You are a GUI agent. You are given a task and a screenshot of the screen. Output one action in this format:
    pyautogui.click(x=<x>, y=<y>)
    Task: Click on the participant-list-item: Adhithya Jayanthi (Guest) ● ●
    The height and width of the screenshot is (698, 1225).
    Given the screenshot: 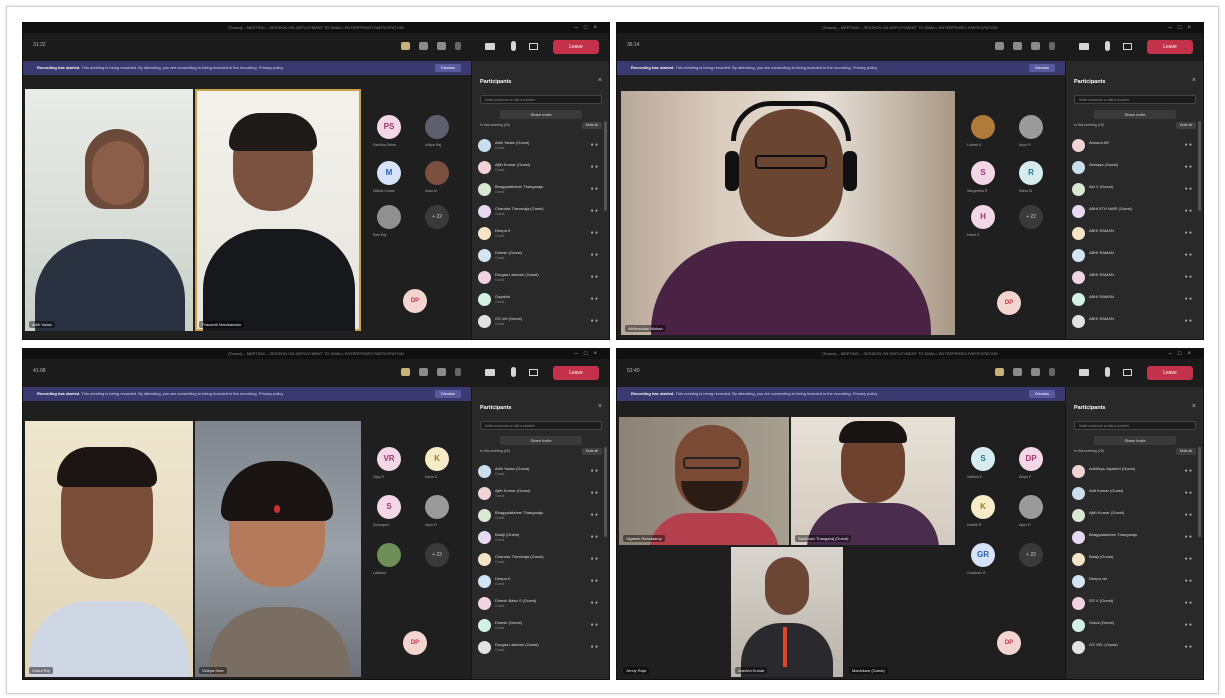 What is the action you would take?
    pyautogui.click(x=1133, y=472)
    